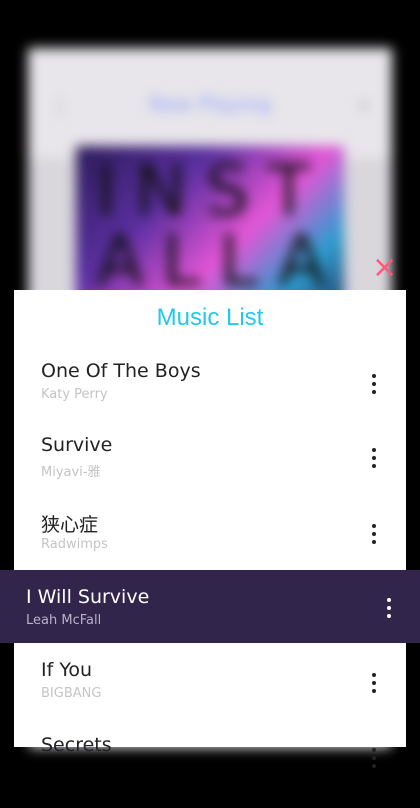 The image size is (420, 808). What do you see at coordinates (210, 471) in the screenshot?
I see `list-item: Survive Miyavi-雅` at bounding box center [210, 471].